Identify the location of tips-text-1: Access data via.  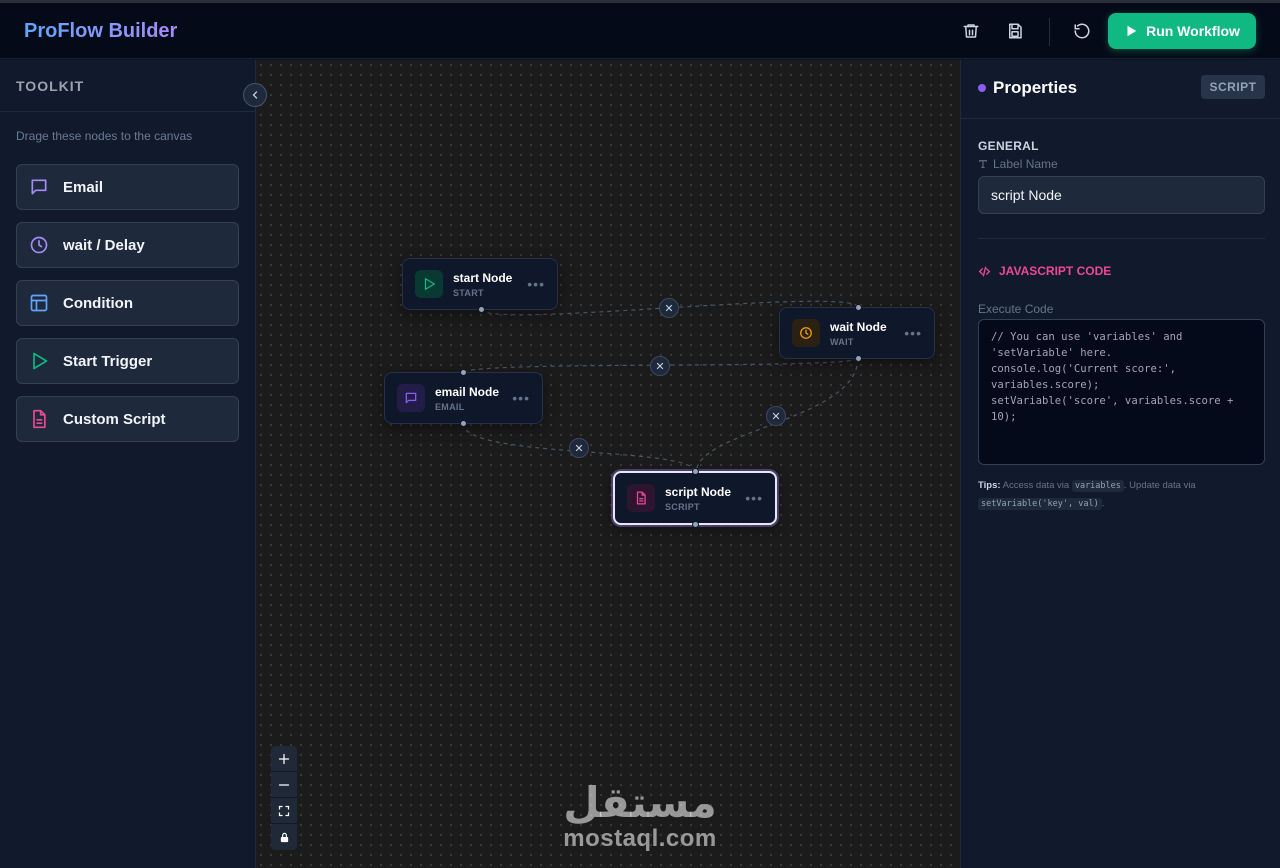
(1036, 485).